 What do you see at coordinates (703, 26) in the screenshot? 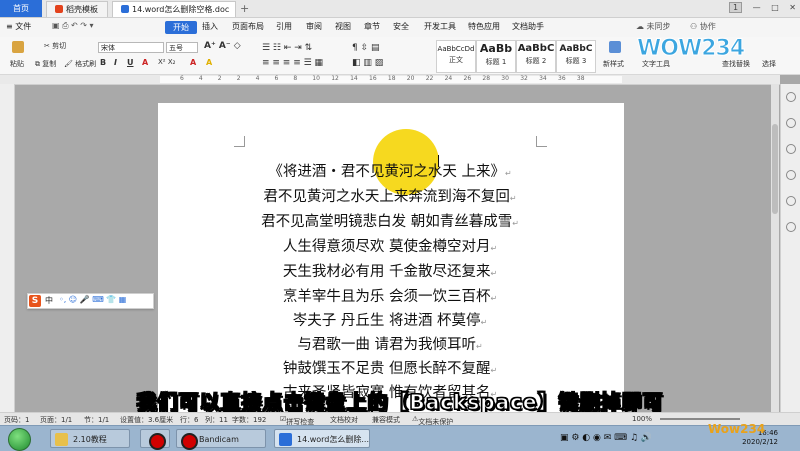
I see `collab-button: ⚇ 协作` at bounding box center [703, 26].